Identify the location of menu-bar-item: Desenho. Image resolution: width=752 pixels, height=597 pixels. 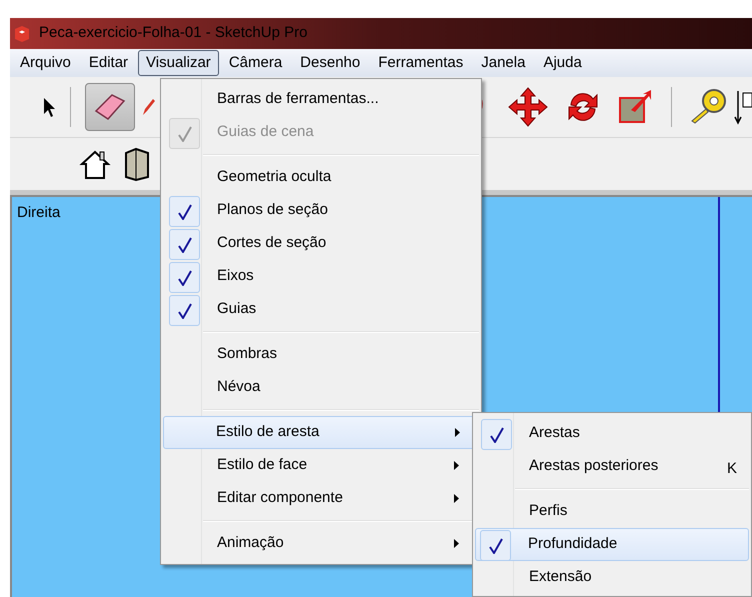
(330, 63).